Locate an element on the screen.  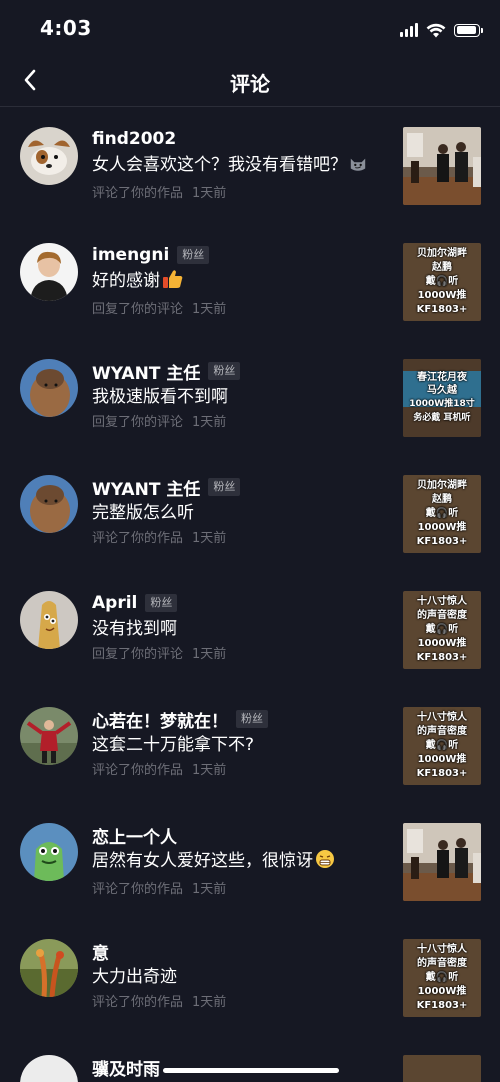
username: 骥及时雨 is located at coordinates (126, 1067).